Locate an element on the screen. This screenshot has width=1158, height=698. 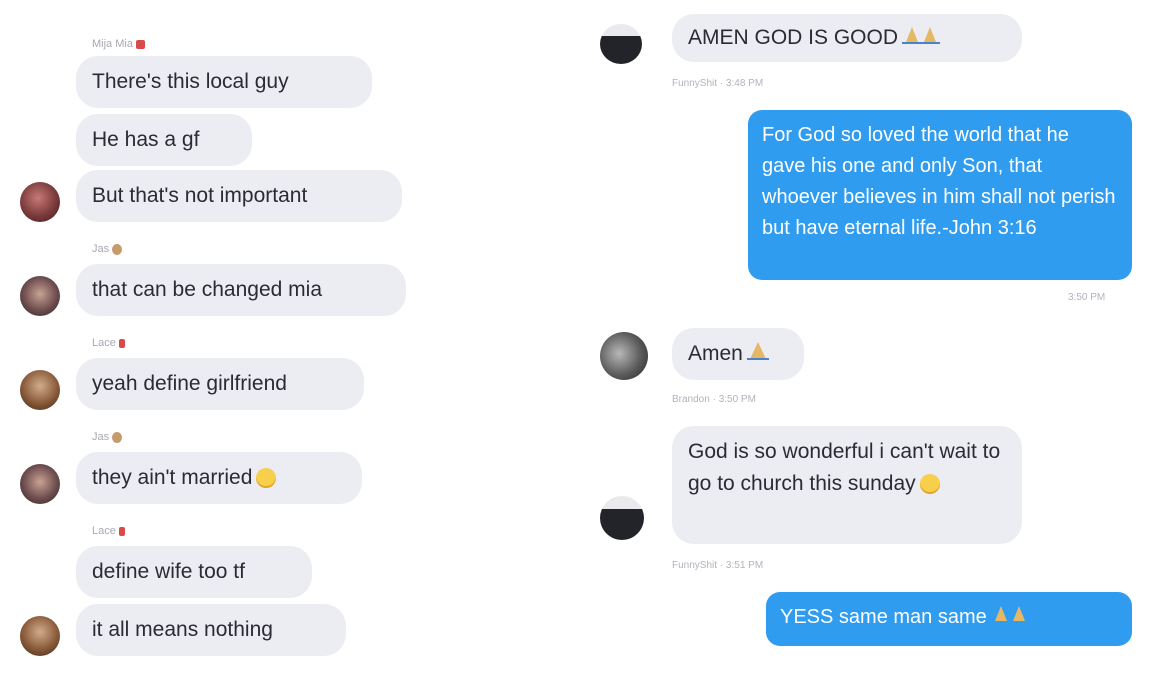
message-bubble: There's this local guy is located at coordinates (224, 82).